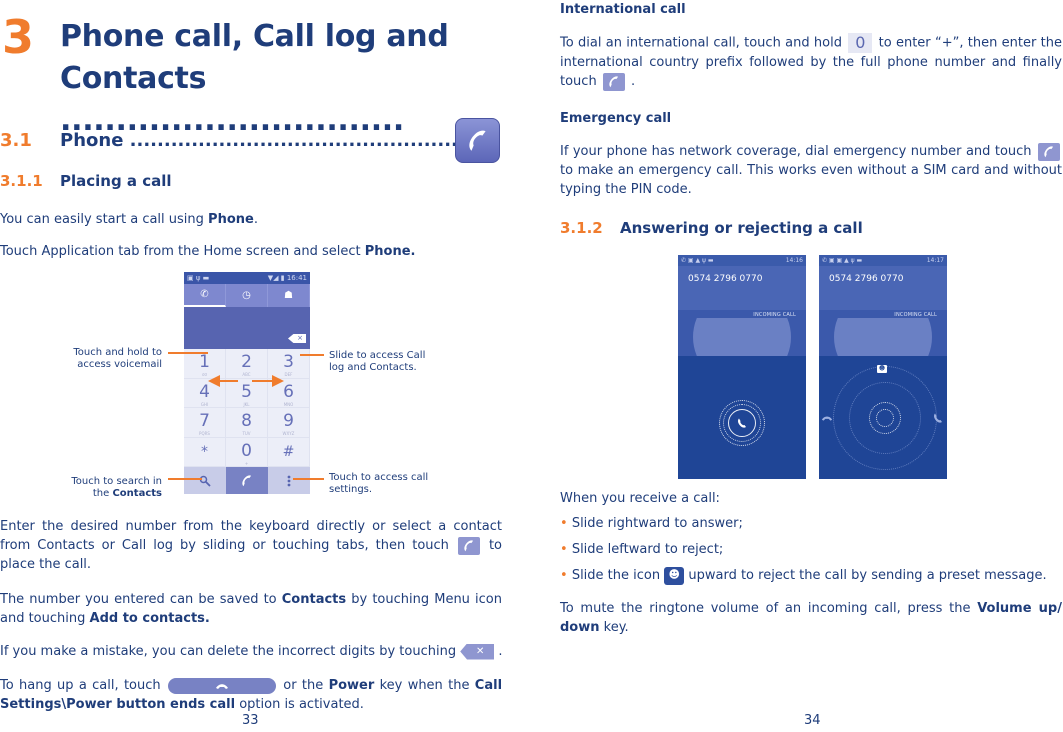  I want to click on contact-icon: ☗, so click(288, 295).